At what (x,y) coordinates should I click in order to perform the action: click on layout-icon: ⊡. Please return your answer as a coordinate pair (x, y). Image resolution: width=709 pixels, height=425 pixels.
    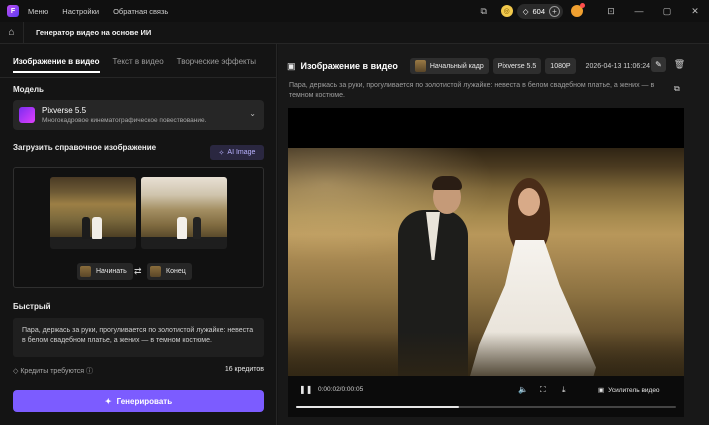
    Looking at the image, I should click on (611, 11).